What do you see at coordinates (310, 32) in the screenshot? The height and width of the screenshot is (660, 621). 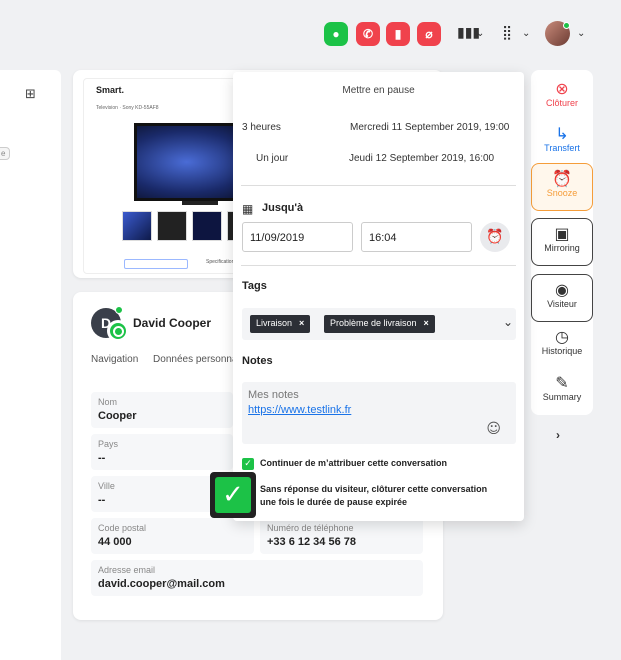 I see `top-bar: ● ✆ ▮ ⌀ ▮▮▮ ⌄ ⣿ ⌄ ⌄` at bounding box center [310, 32].